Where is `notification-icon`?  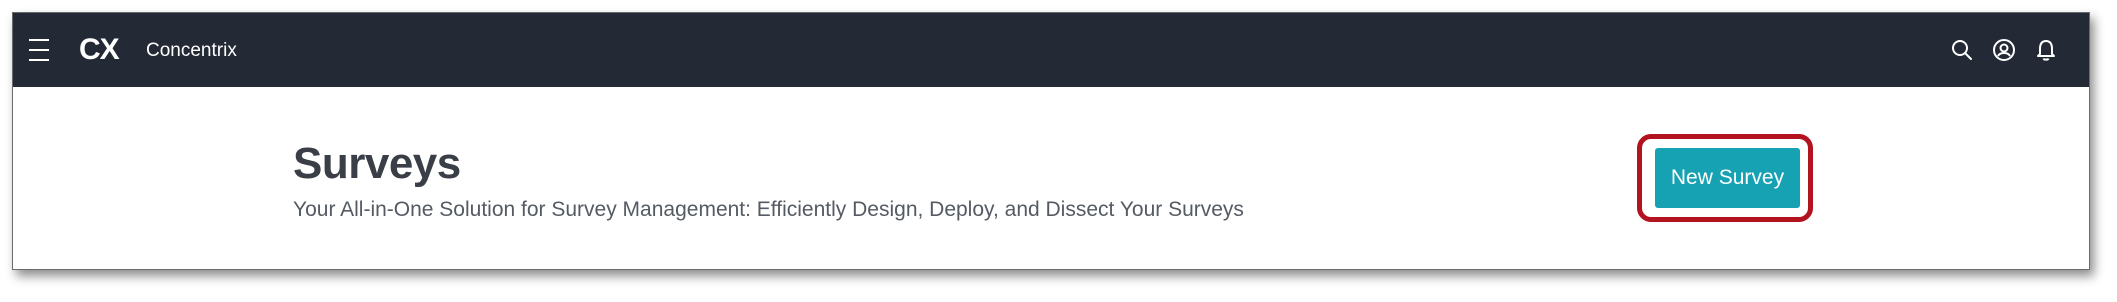 notification-icon is located at coordinates (2046, 50).